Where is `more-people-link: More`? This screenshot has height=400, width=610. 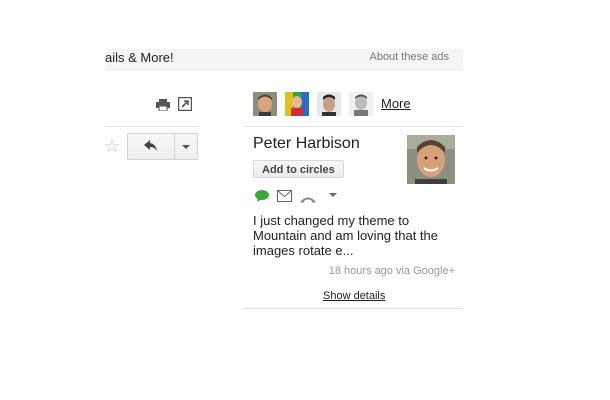 more-people-link: More is located at coordinates (396, 103).